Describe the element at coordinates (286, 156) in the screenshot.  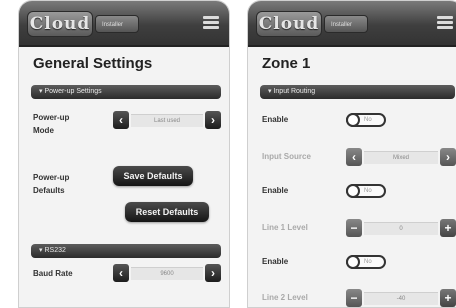
I see `input-source-label: Input Source` at that location.